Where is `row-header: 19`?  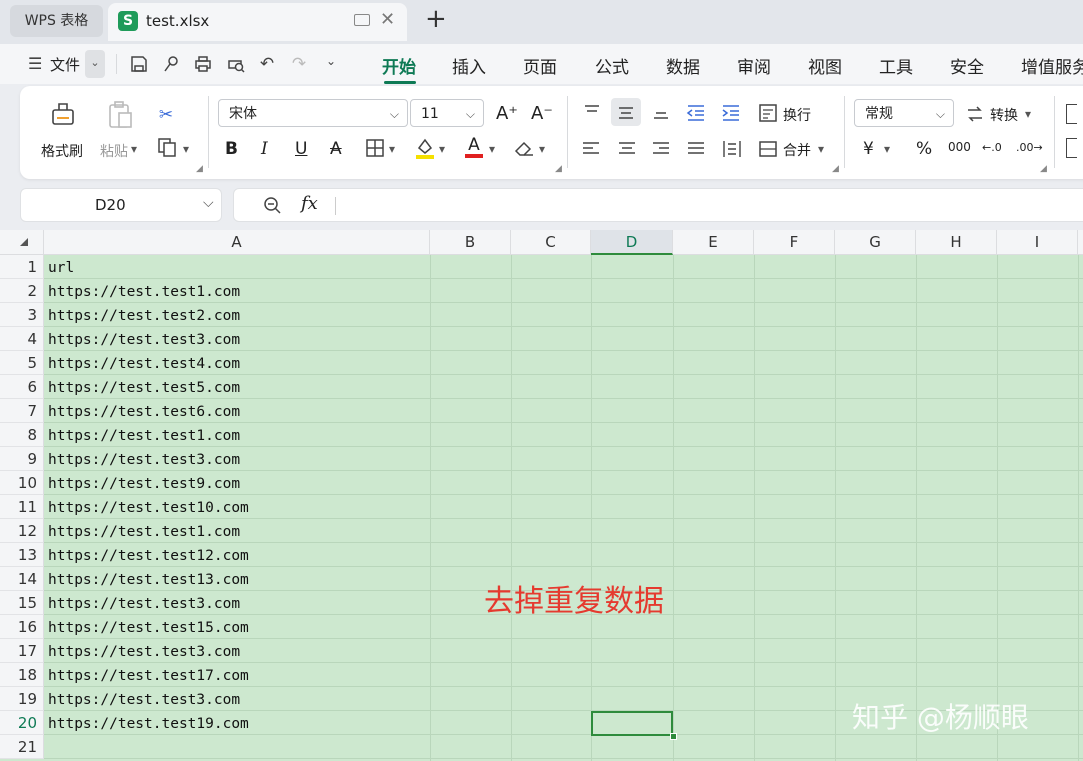
row-header: 19 is located at coordinates (22, 699).